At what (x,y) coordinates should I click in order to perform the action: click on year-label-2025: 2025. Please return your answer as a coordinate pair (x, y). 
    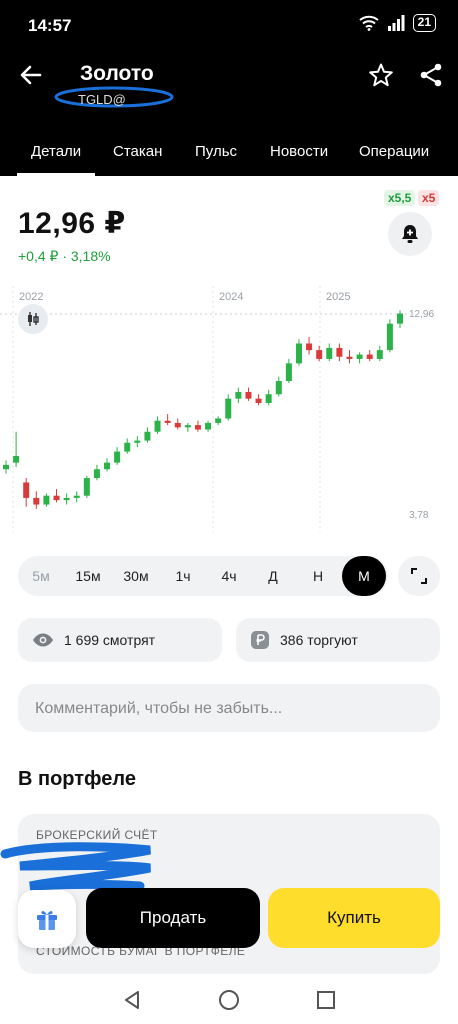
    Looking at the image, I should click on (338, 297).